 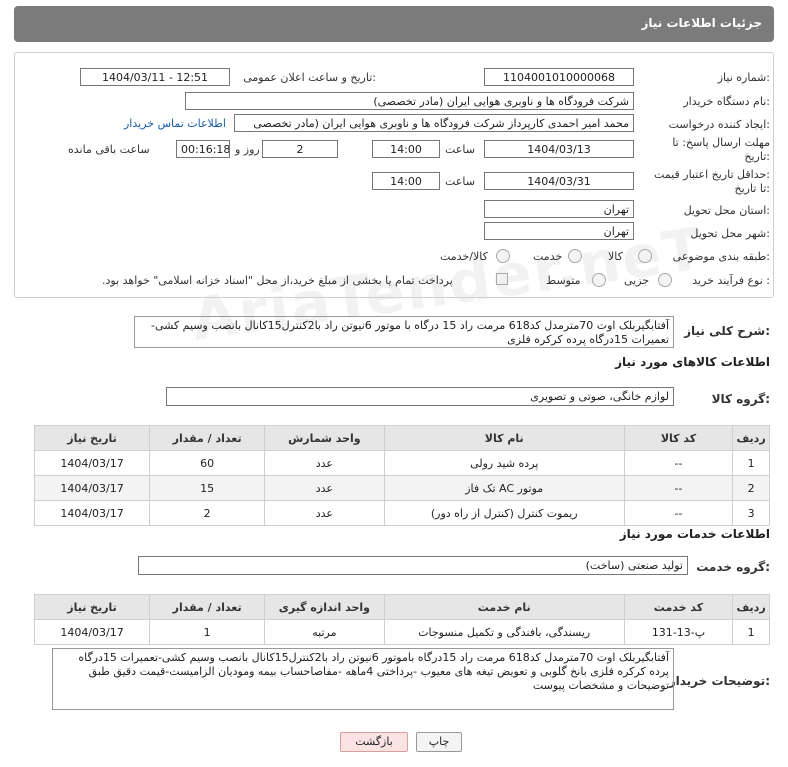 I want to click on province-field: تهران, so click(x=559, y=209).